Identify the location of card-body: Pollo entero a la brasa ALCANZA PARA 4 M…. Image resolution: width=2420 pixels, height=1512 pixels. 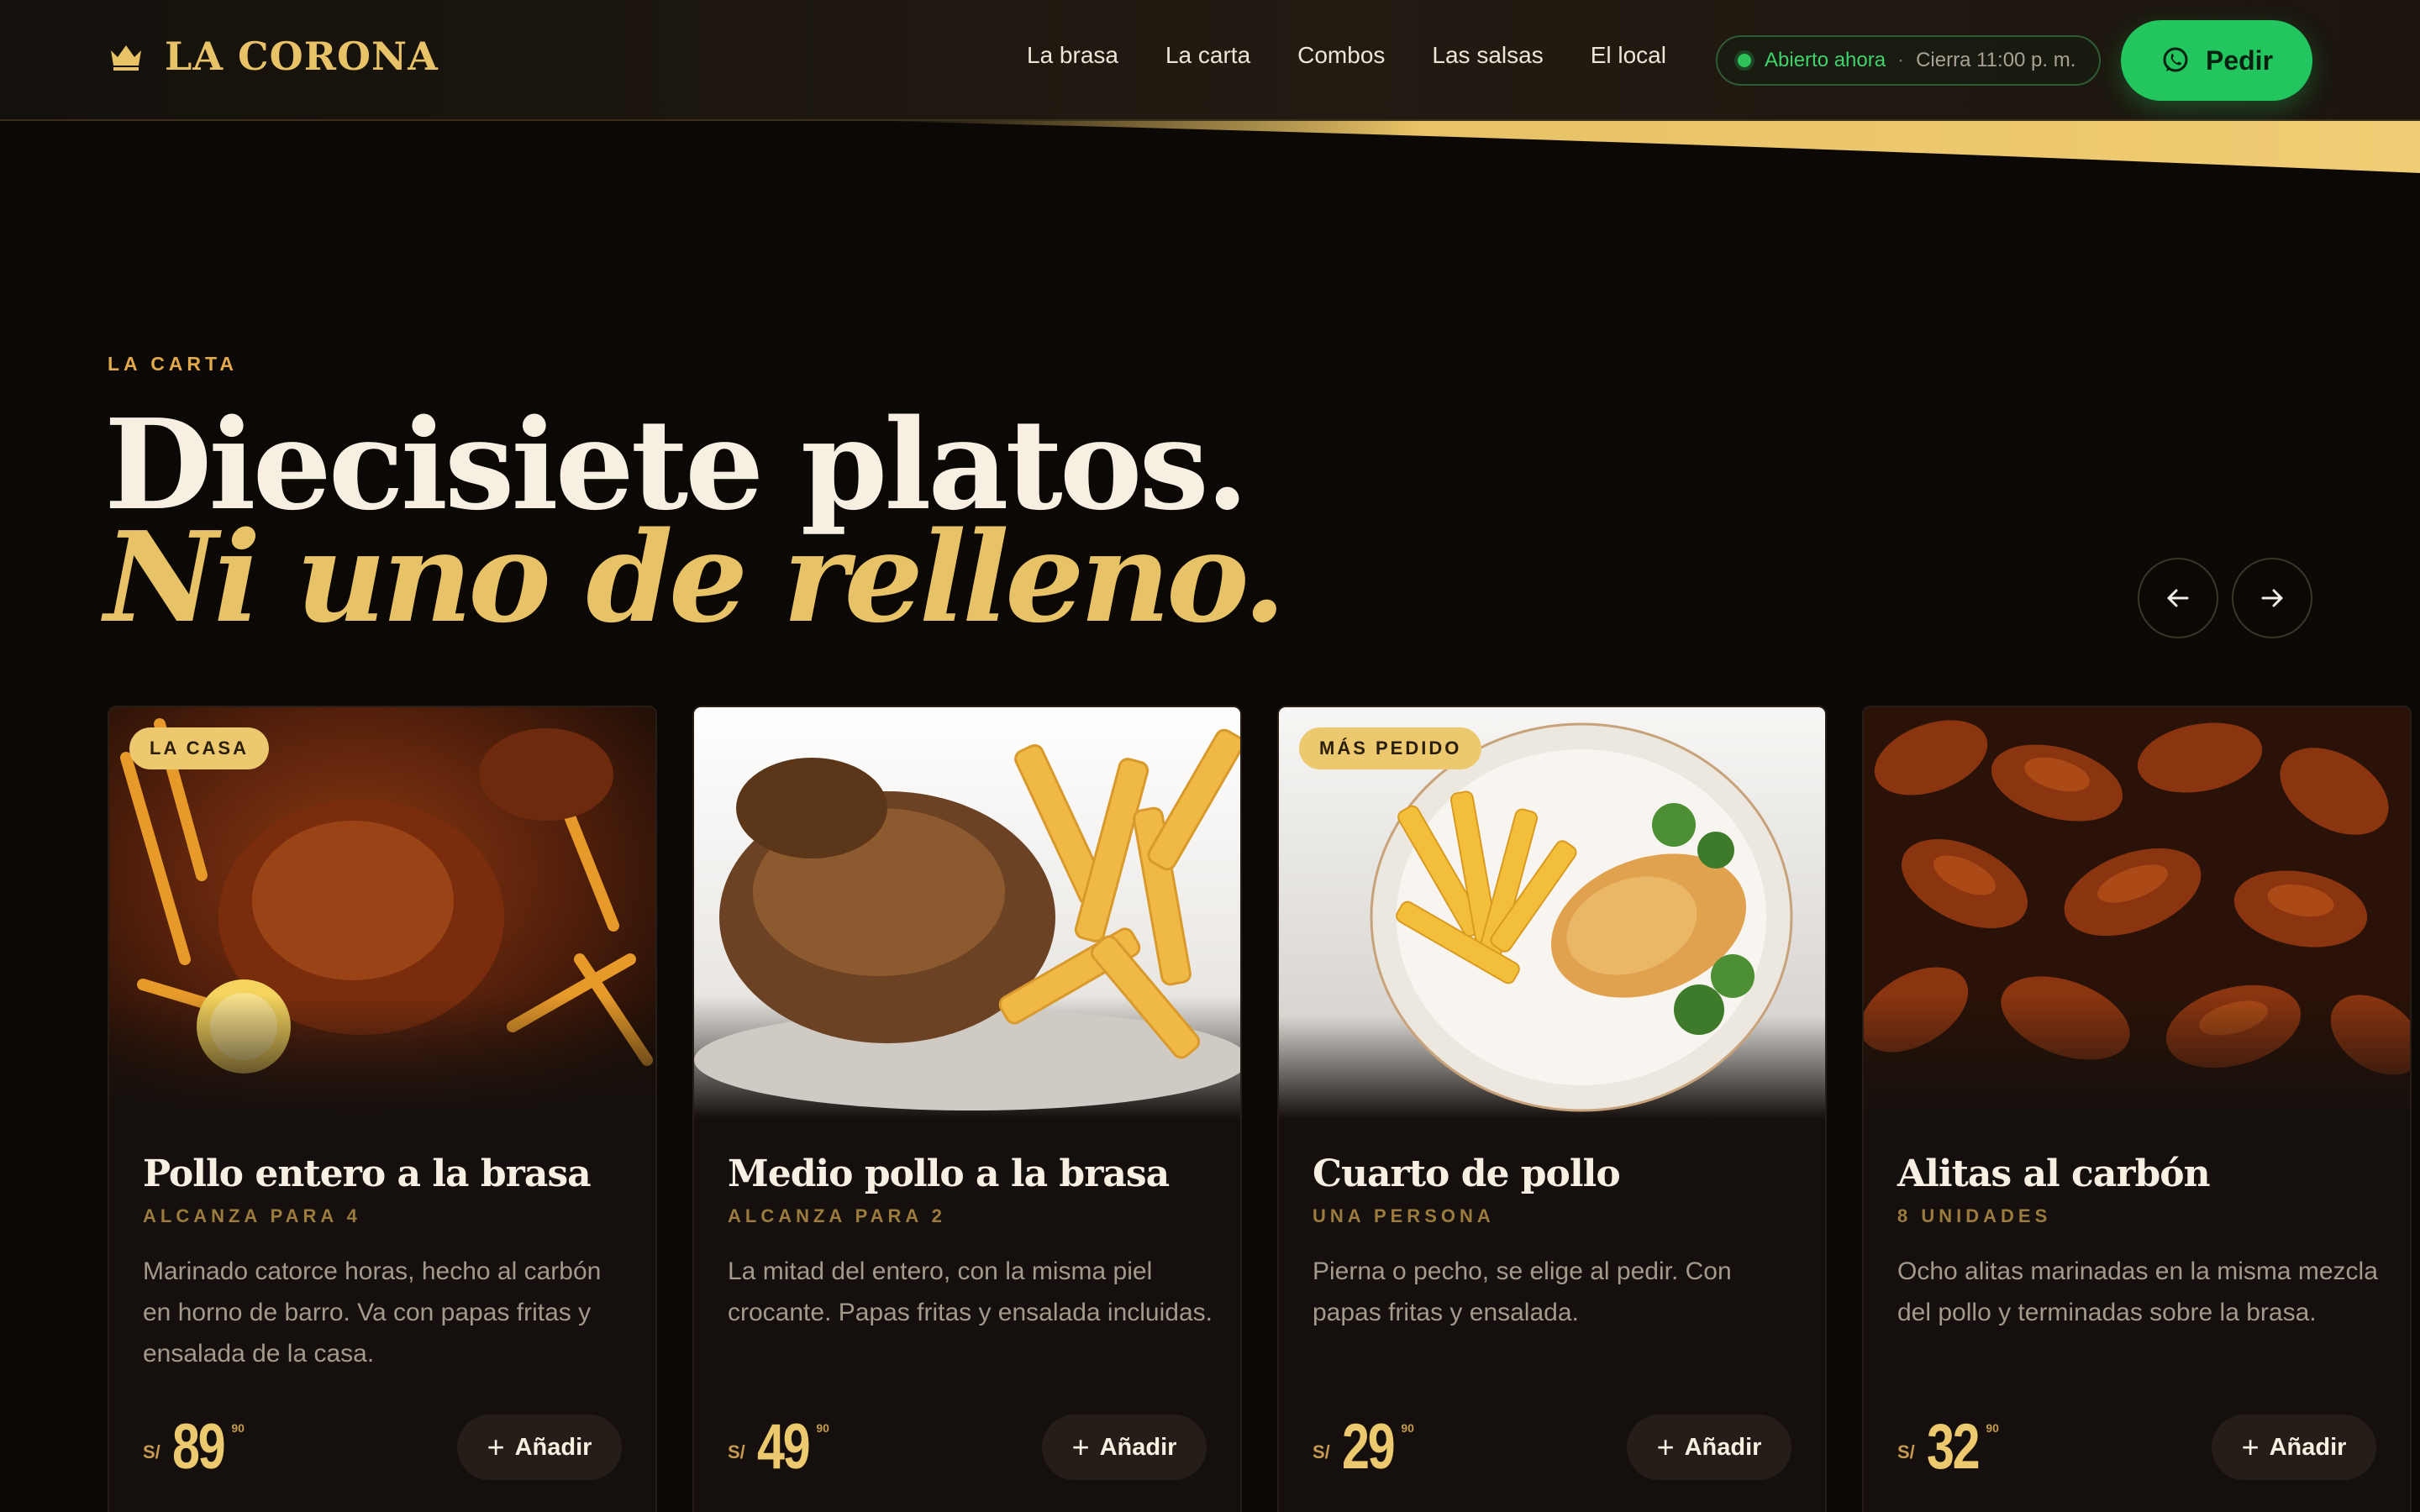
(386, 1263).